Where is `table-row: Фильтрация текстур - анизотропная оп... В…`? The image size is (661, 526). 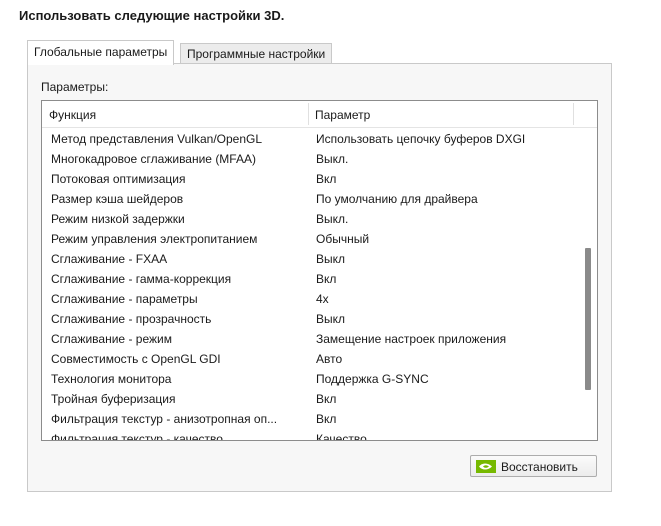 table-row: Фильтрация текстур - анизотропная оп... В… is located at coordinates (311, 419).